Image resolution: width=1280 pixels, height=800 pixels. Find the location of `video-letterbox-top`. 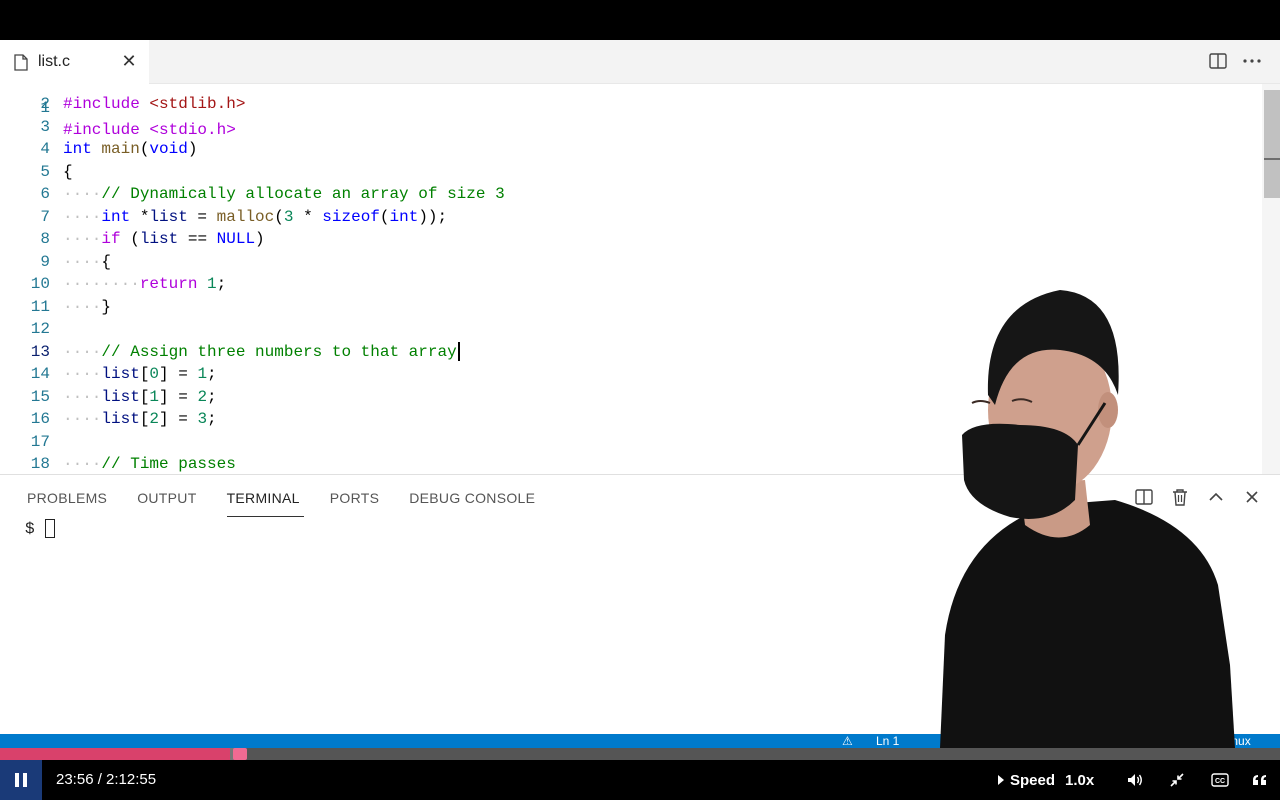

video-letterbox-top is located at coordinates (640, 20).